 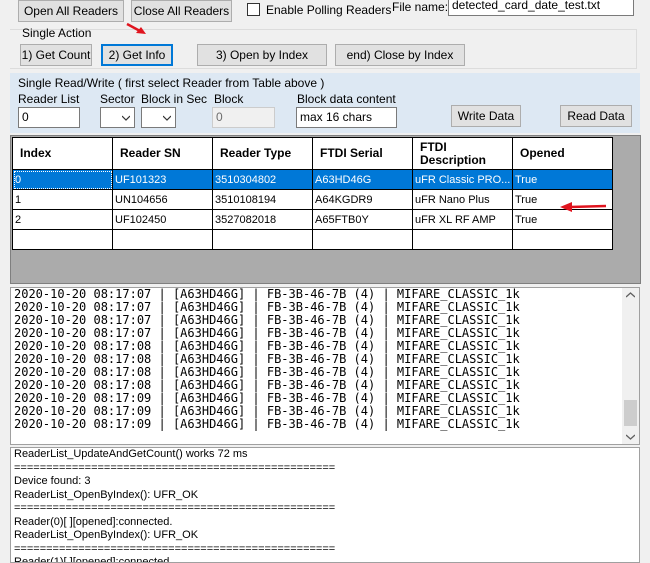 What do you see at coordinates (162, 153) in the screenshot?
I see `column-header: Reader SN` at bounding box center [162, 153].